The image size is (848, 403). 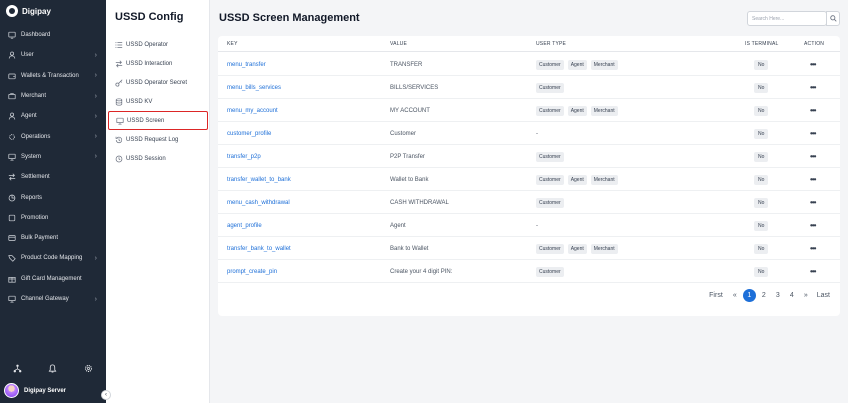 I want to click on pagination-page: 1, so click(x=749, y=295).